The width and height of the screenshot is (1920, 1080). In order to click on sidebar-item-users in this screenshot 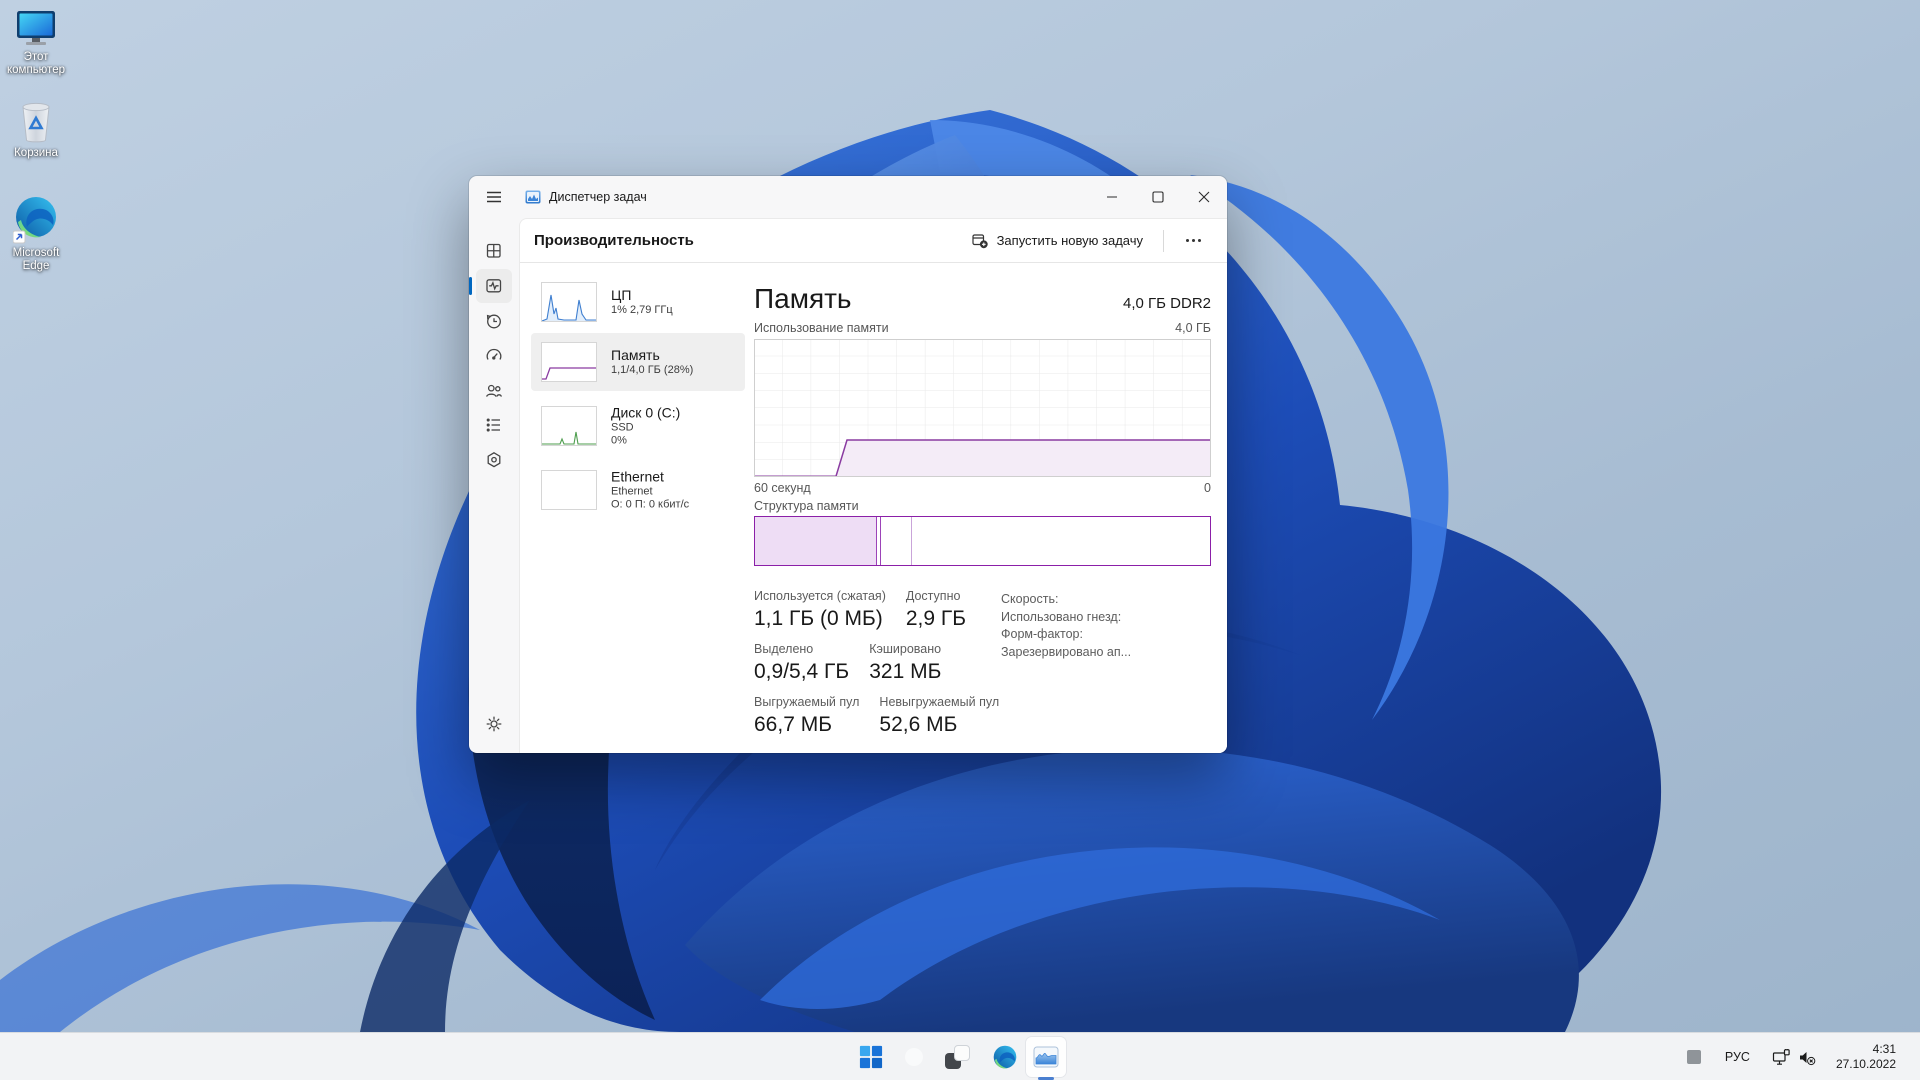, I will do `click(494, 391)`.